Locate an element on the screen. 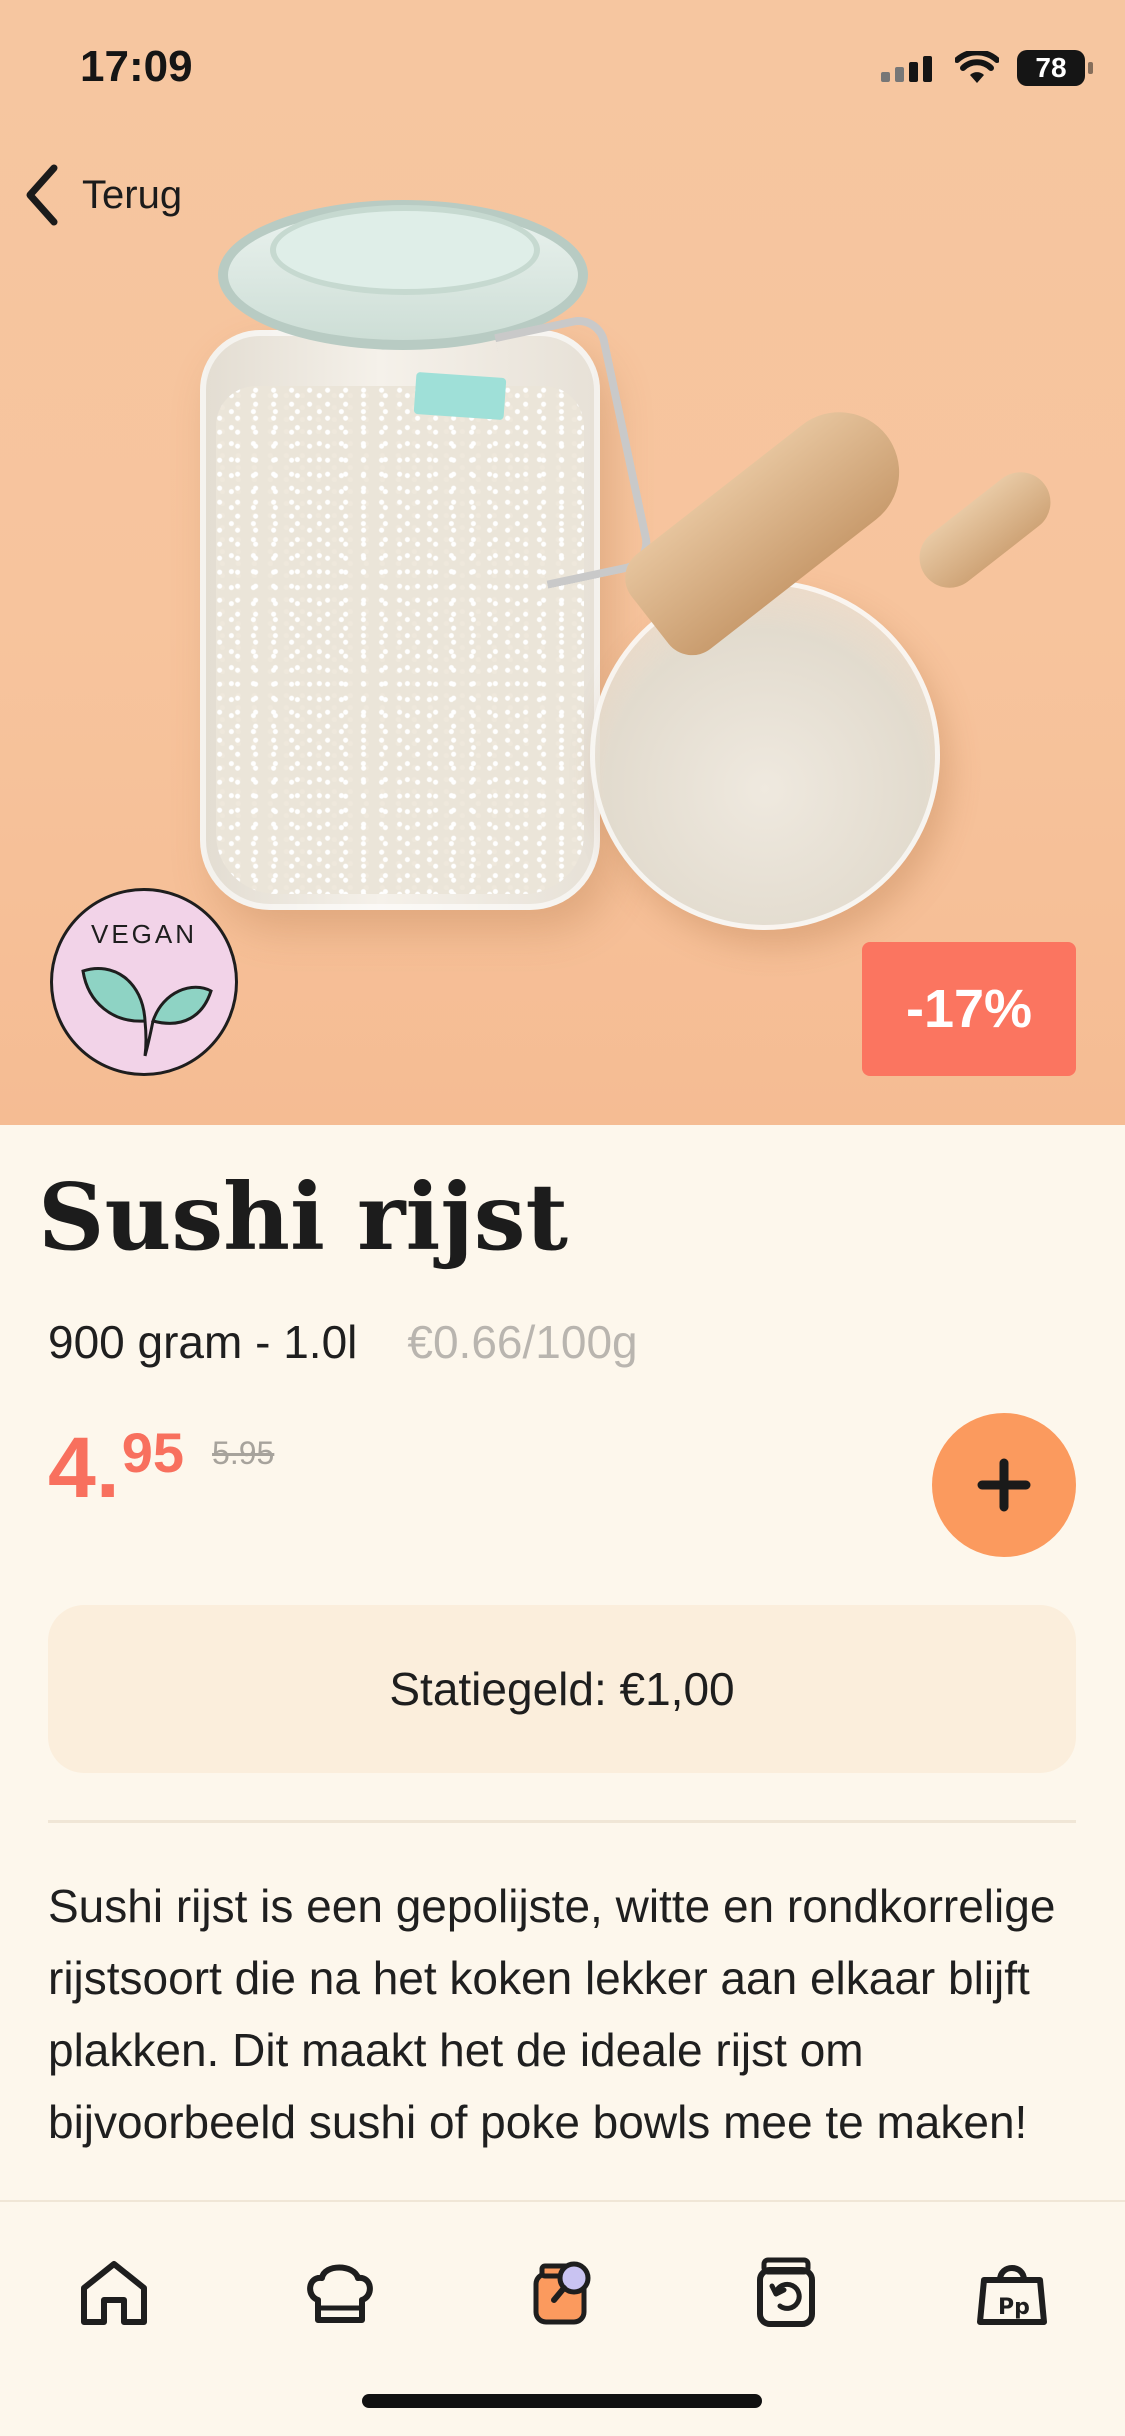  divider is located at coordinates (562, 1821).